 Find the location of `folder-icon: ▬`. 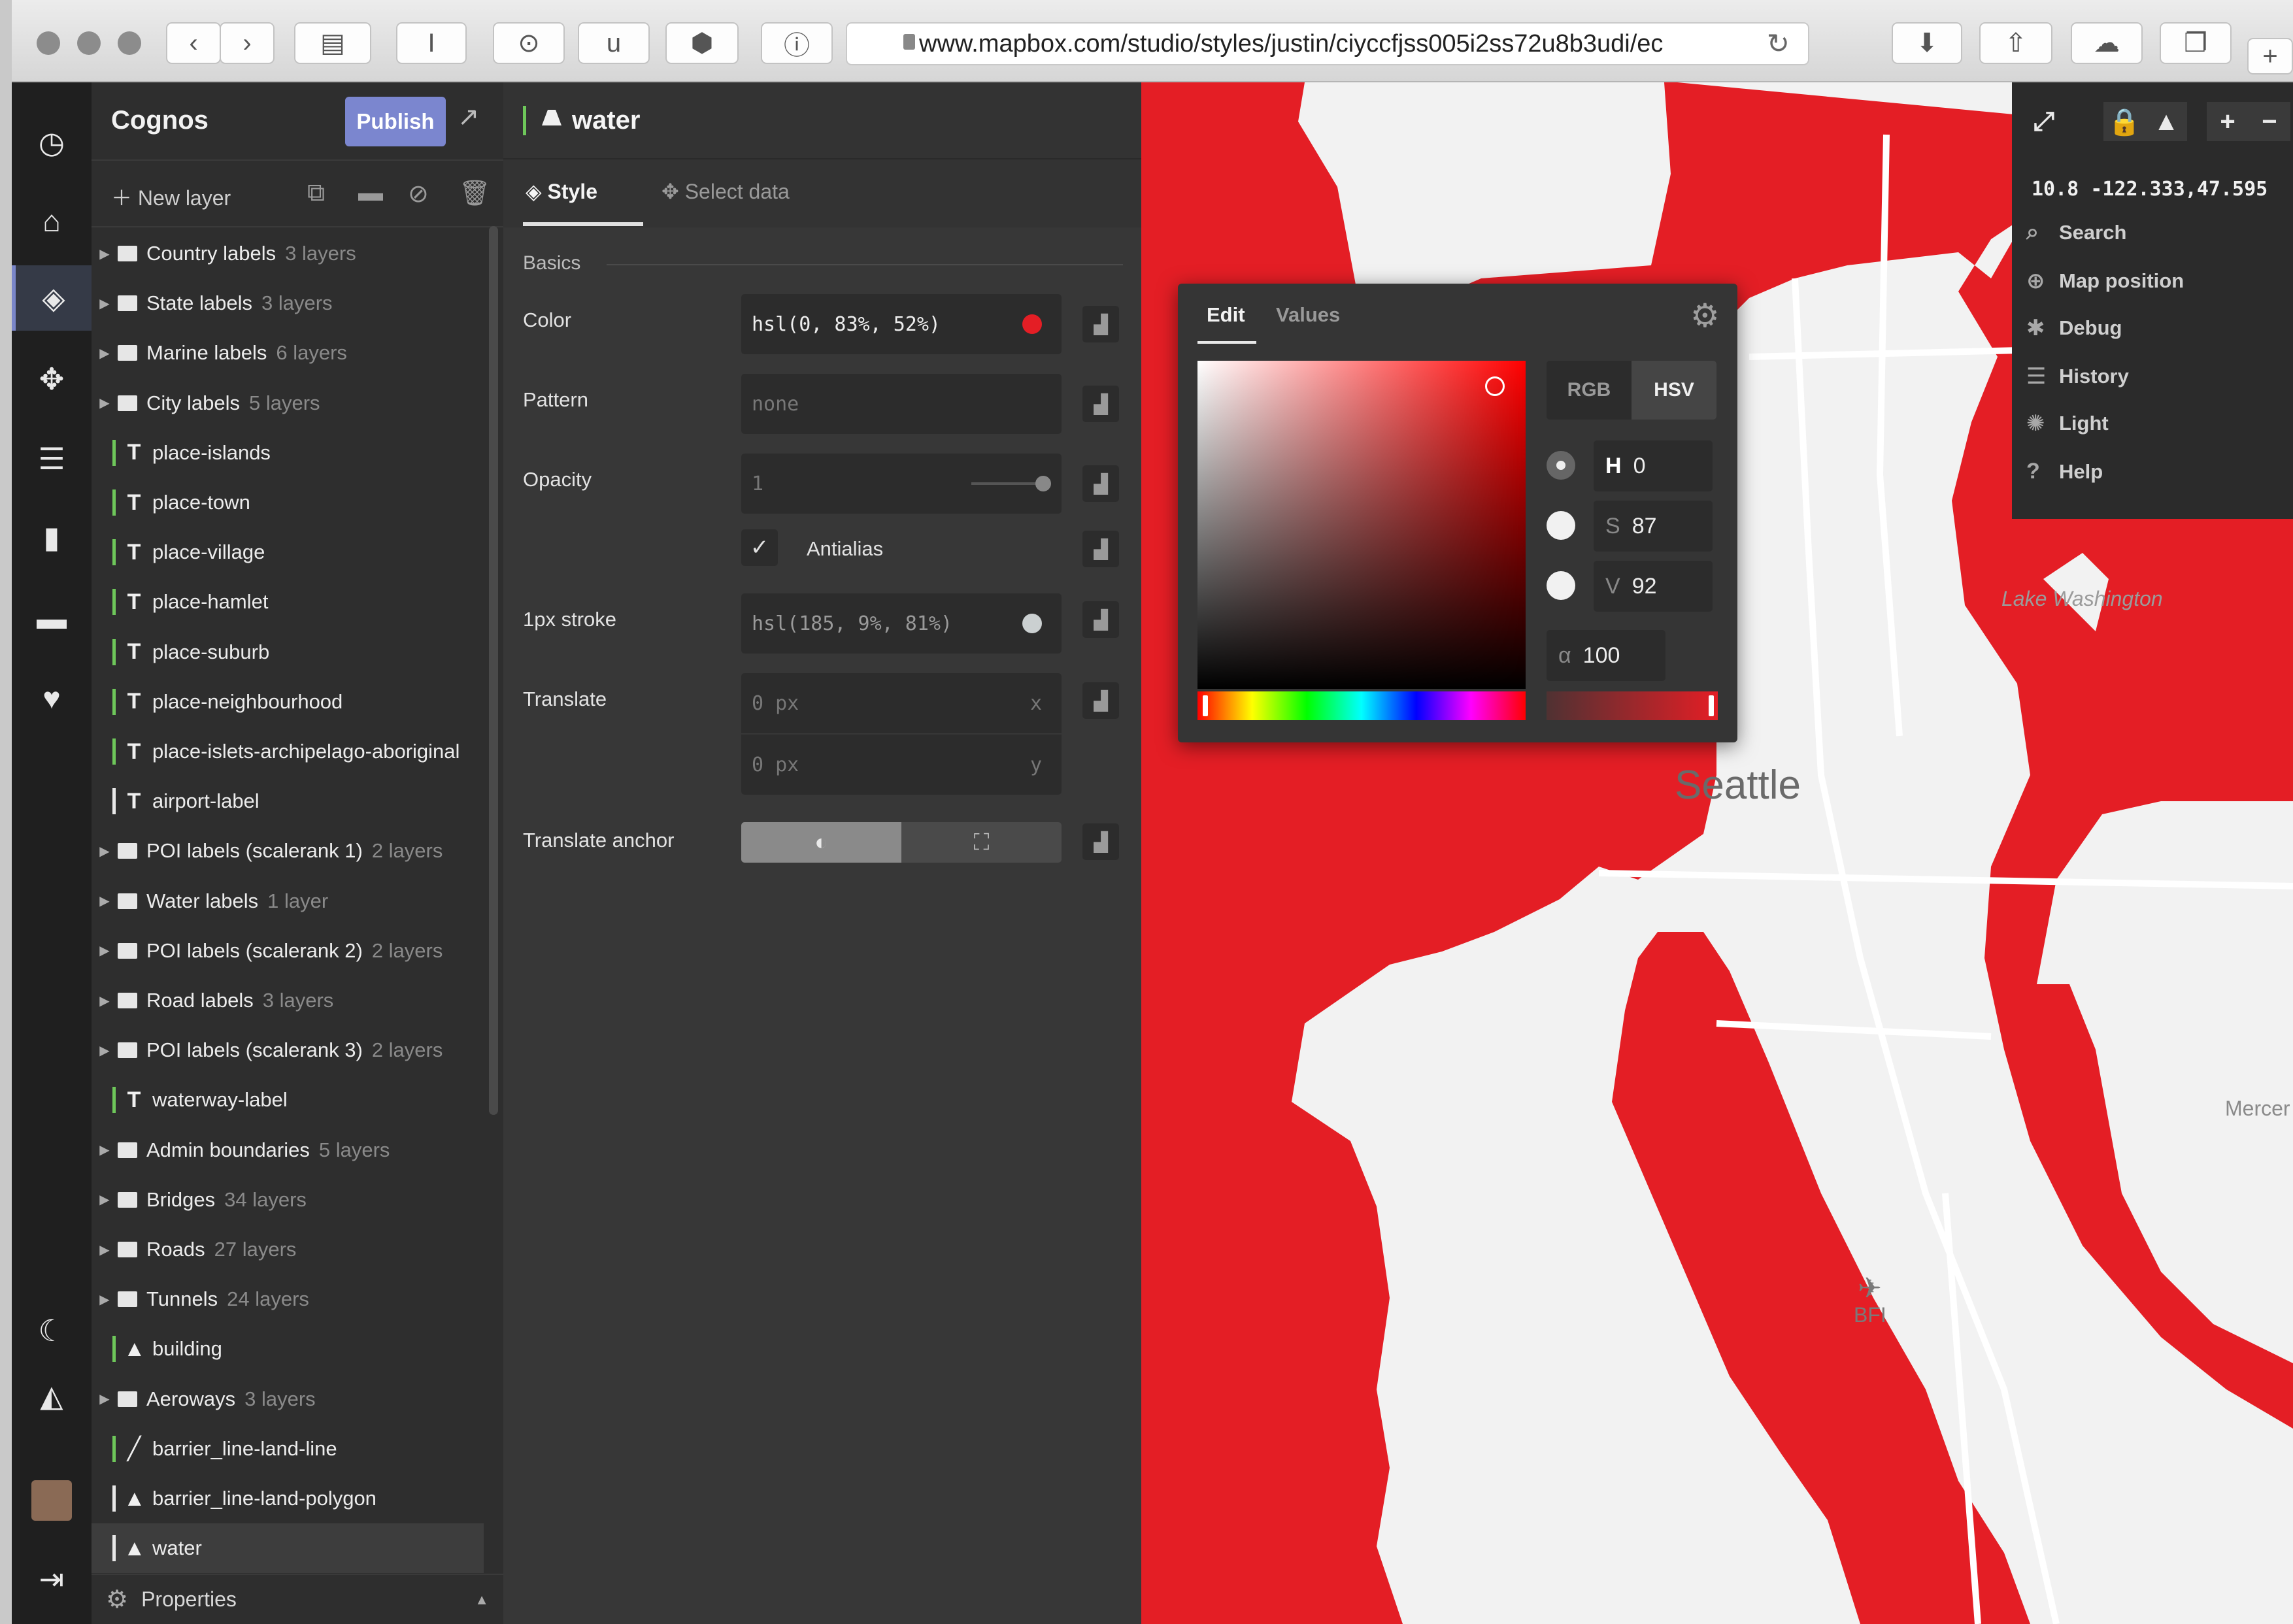

folder-icon: ▬ is located at coordinates (52, 618).